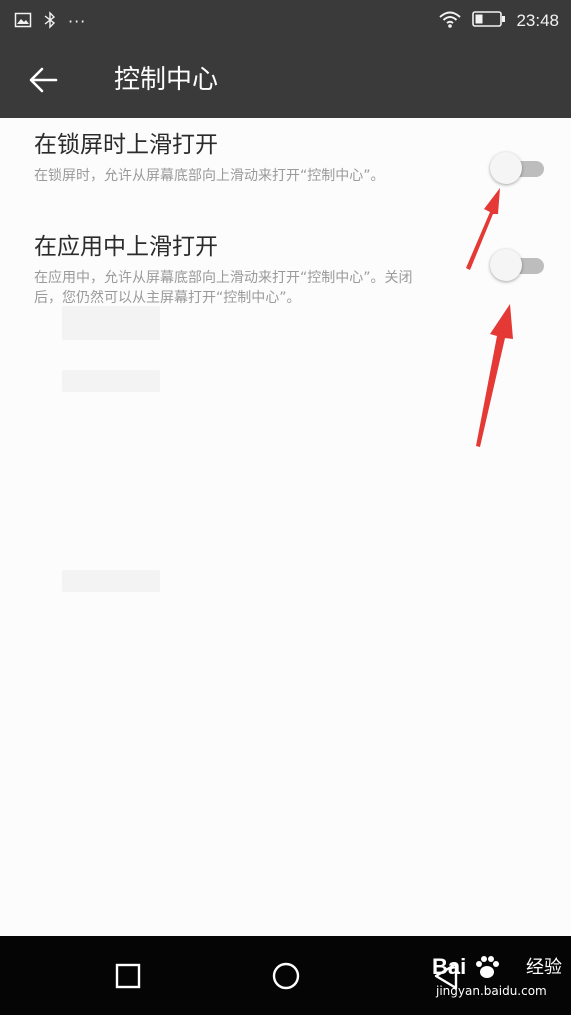 The height and width of the screenshot is (1015, 571). I want to click on status-bar-right: 23:48, so click(498, 21).